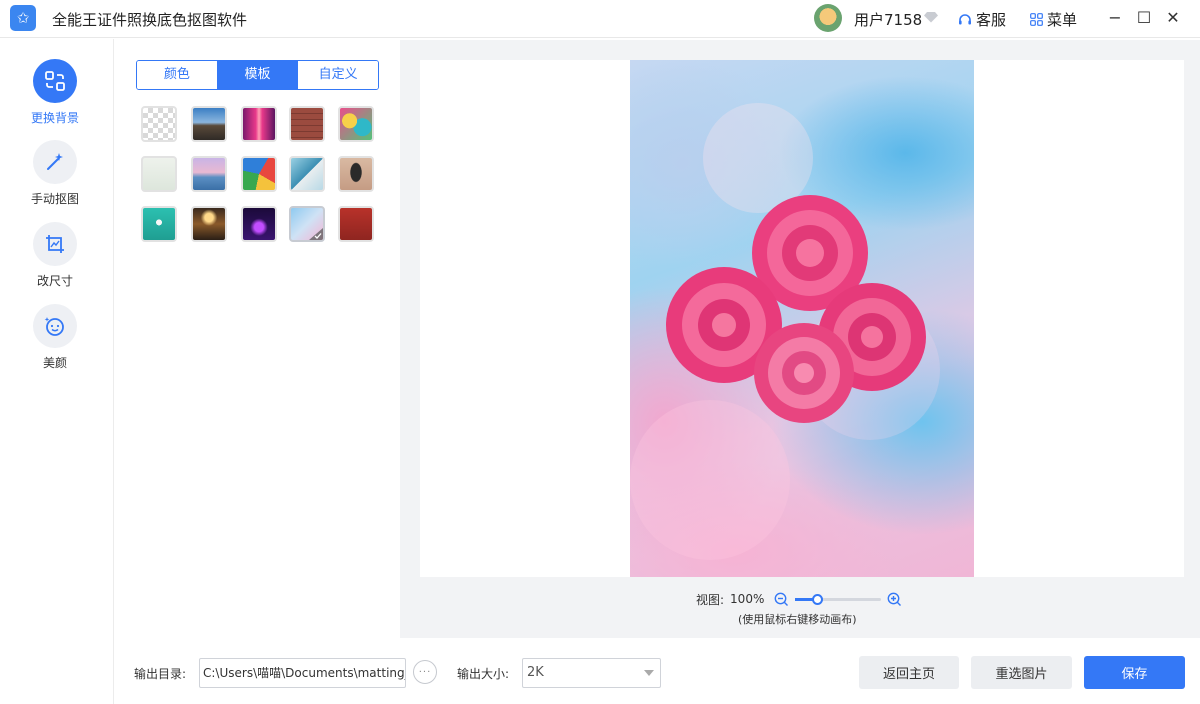 This screenshot has height=704, width=1200. I want to click on output-dir-label: 输出目录:, so click(160, 674).